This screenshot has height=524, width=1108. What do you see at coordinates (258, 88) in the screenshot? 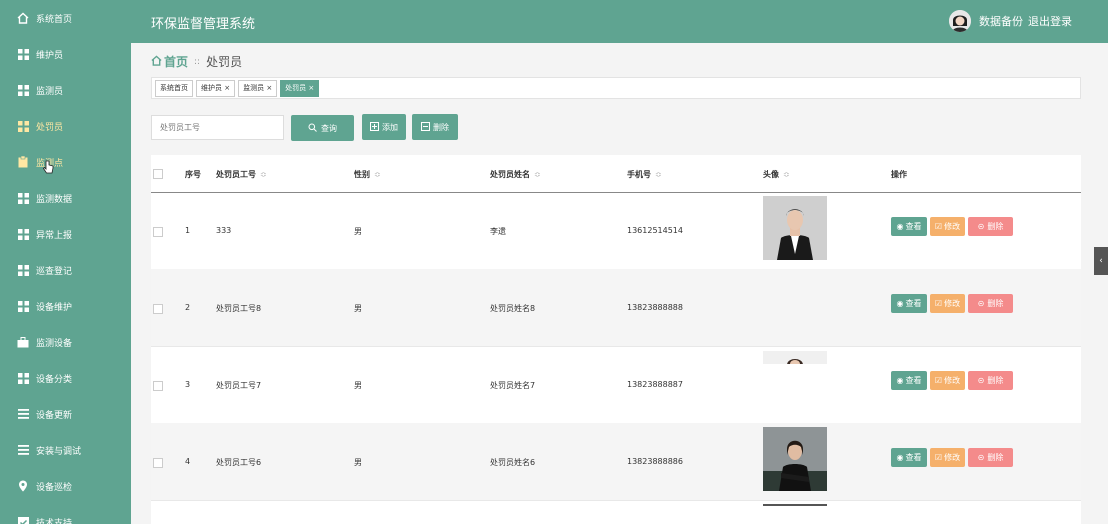
I see `tab-monitor: 监测员 ×` at bounding box center [258, 88].